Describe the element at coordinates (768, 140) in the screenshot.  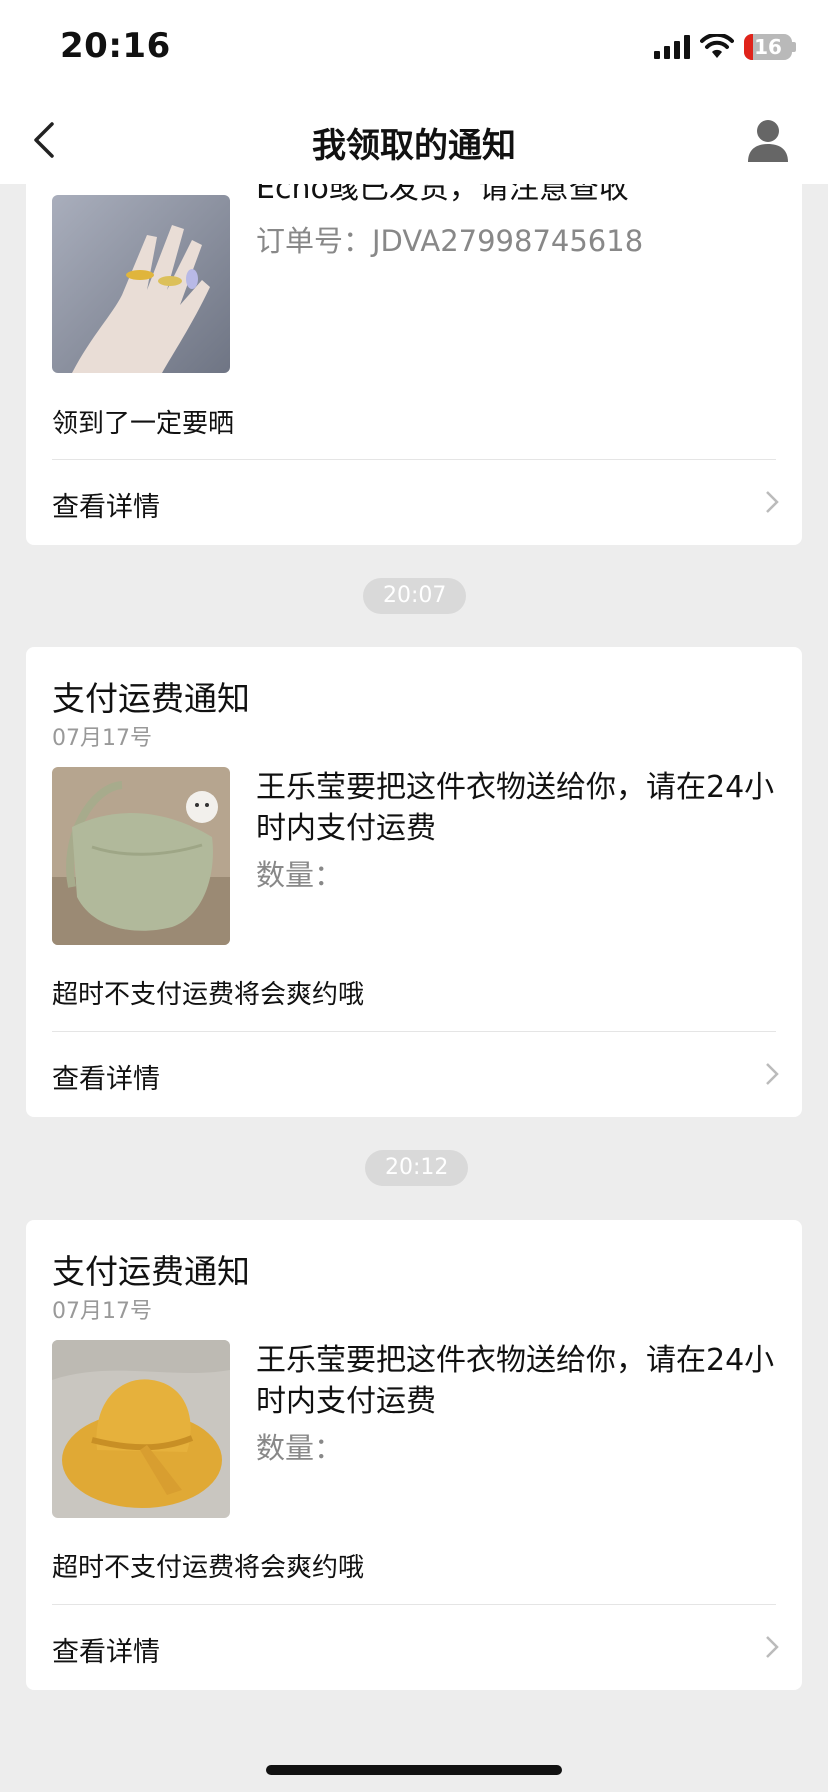
I see `user-icon` at that location.